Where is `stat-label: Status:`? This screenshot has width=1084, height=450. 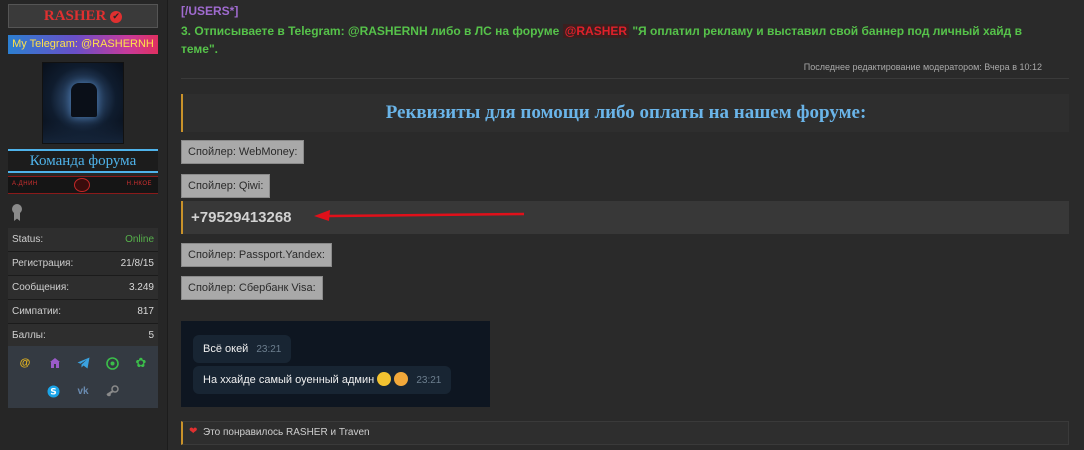
stat-label: Status: is located at coordinates (28, 239).